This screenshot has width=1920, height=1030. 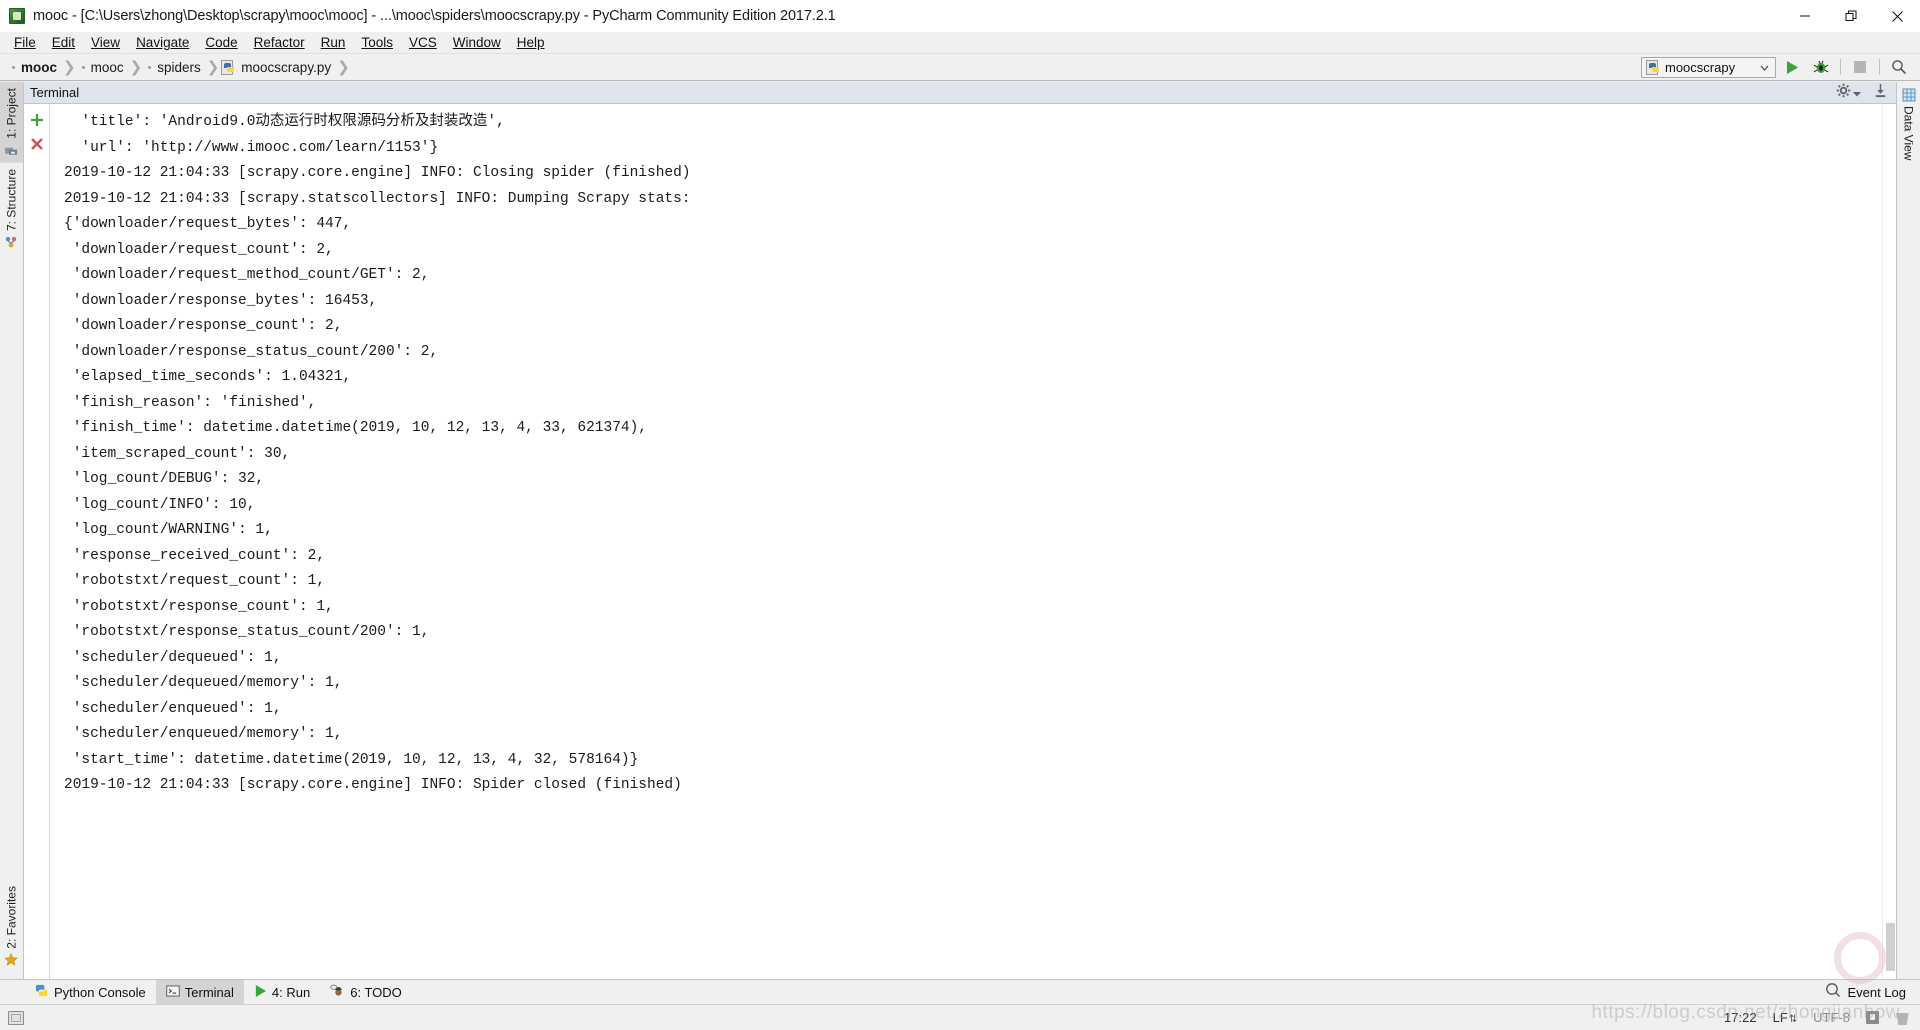 I want to click on menu-window-label: Window, so click(x=476, y=42).